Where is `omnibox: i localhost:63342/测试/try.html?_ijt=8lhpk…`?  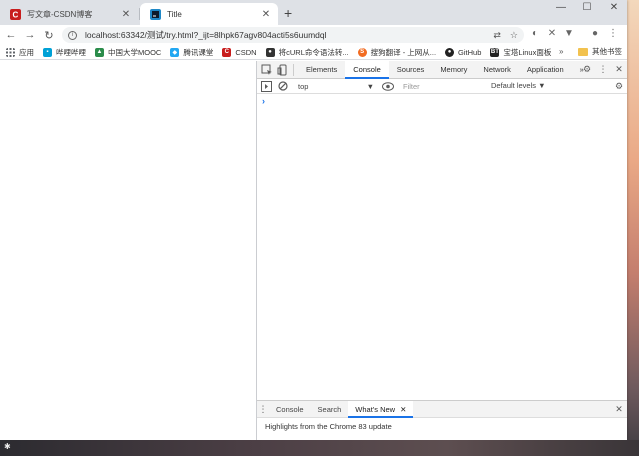 omnibox: i localhost:63342/测试/try.html?_ijt=8lhpk… is located at coordinates (293, 35).